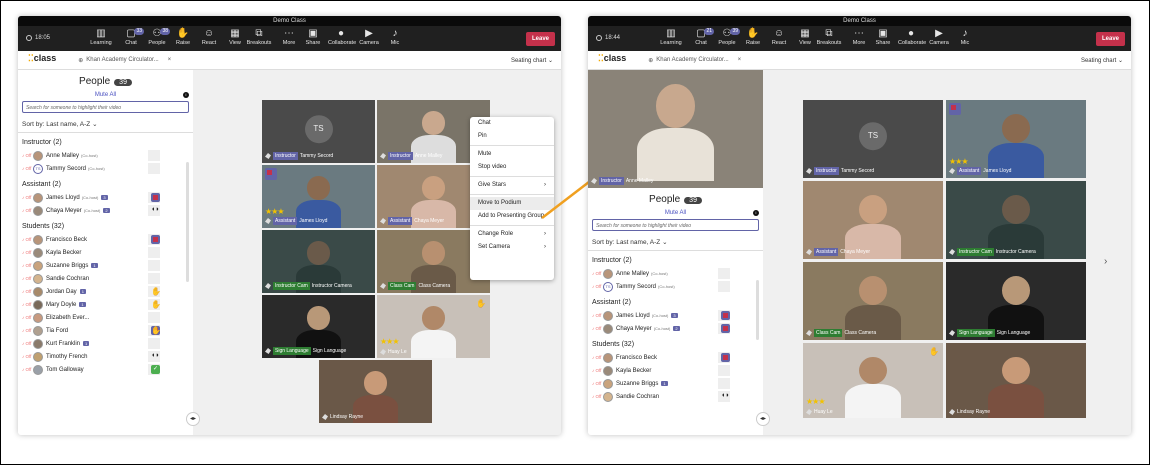  What do you see at coordinates (1016, 380) in the screenshot?
I see `video-tile: Lindsay Rayne` at bounding box center [1016, 380].